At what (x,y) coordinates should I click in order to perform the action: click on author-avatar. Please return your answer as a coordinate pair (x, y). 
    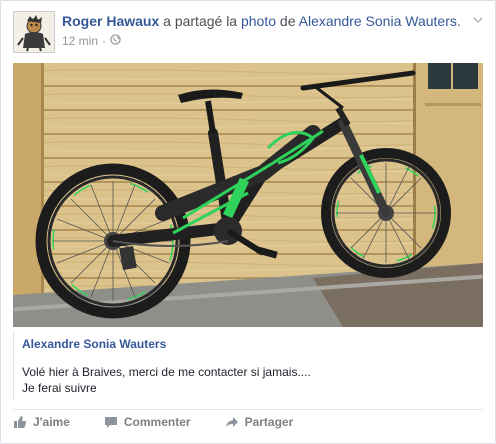
    Looking at the image, I should click on (34, 32).